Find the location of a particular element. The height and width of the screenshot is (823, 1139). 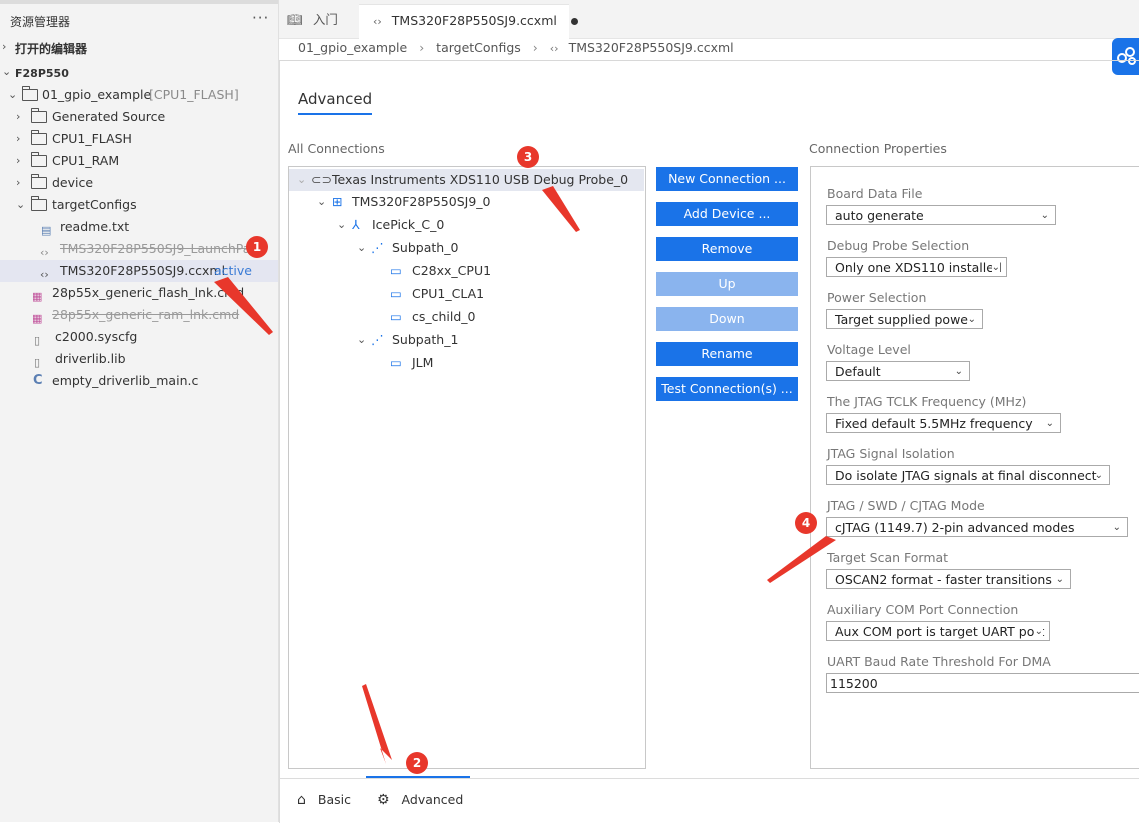

annotation-badge-2: 2 is located at coordinates (417, 763).